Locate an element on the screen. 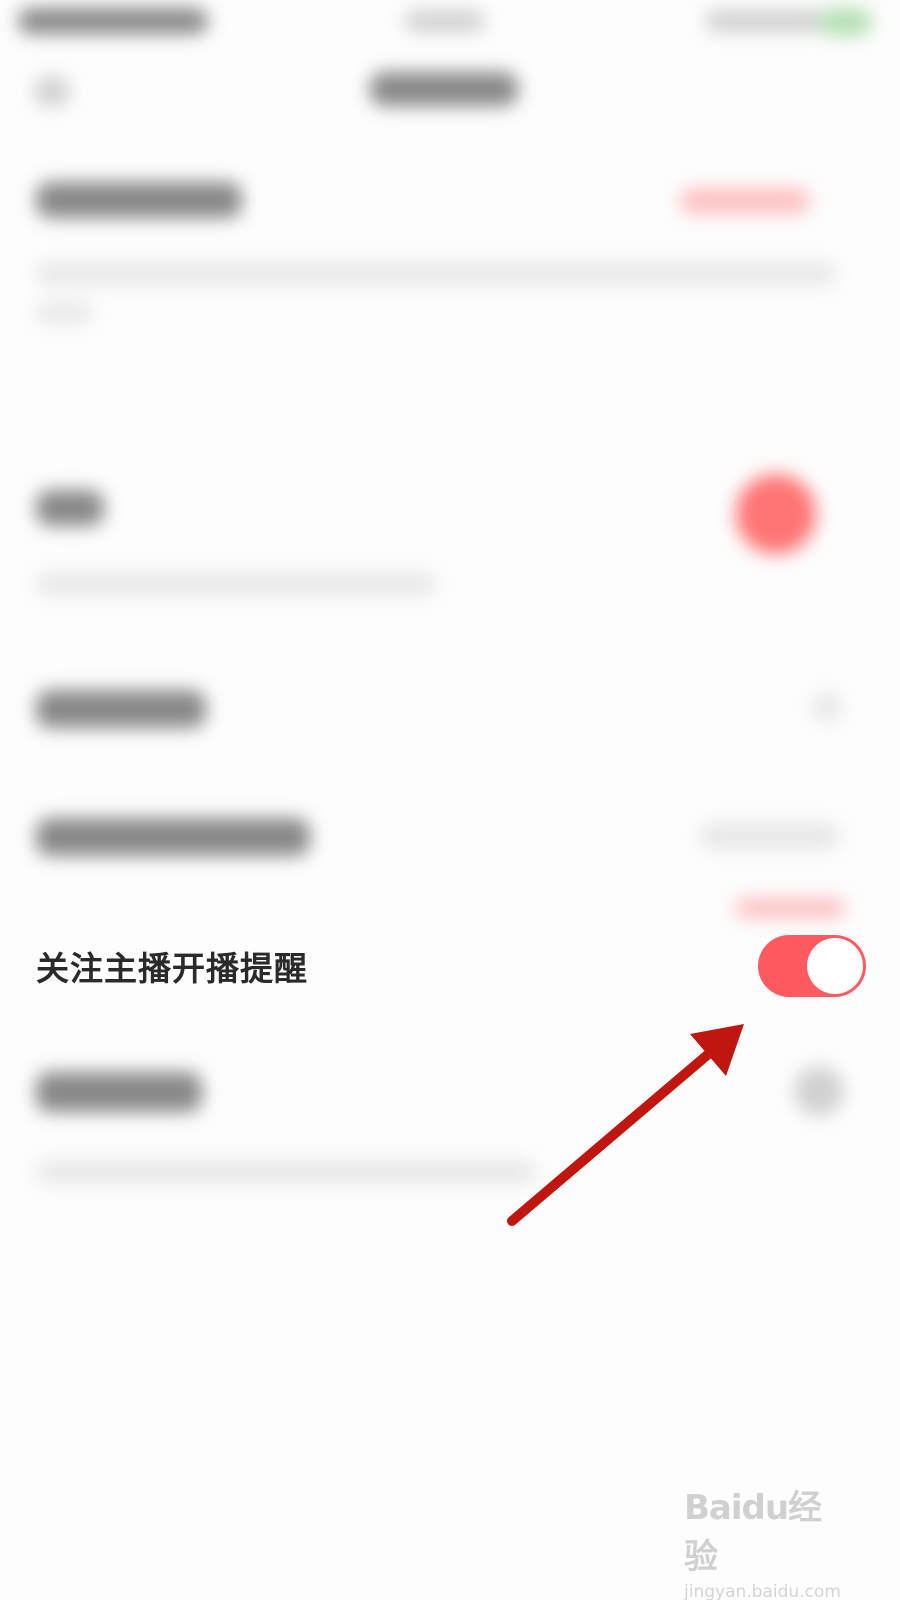 Image resolution: width=900 pixels, height=1600 pixels. status-bar-time-blurred is located at coordinates (445, 21).